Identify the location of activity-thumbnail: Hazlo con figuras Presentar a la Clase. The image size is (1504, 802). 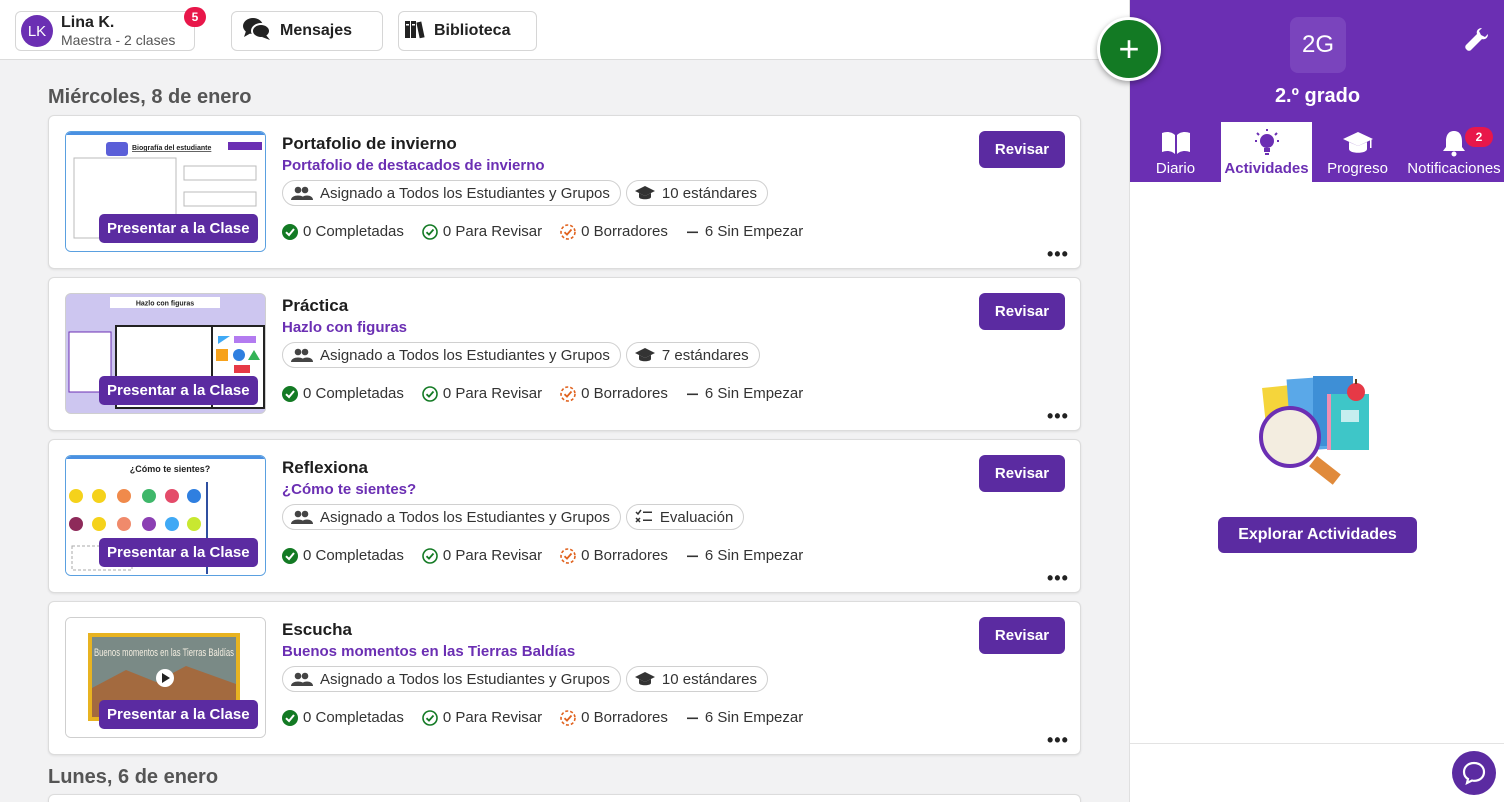
(165, 353).